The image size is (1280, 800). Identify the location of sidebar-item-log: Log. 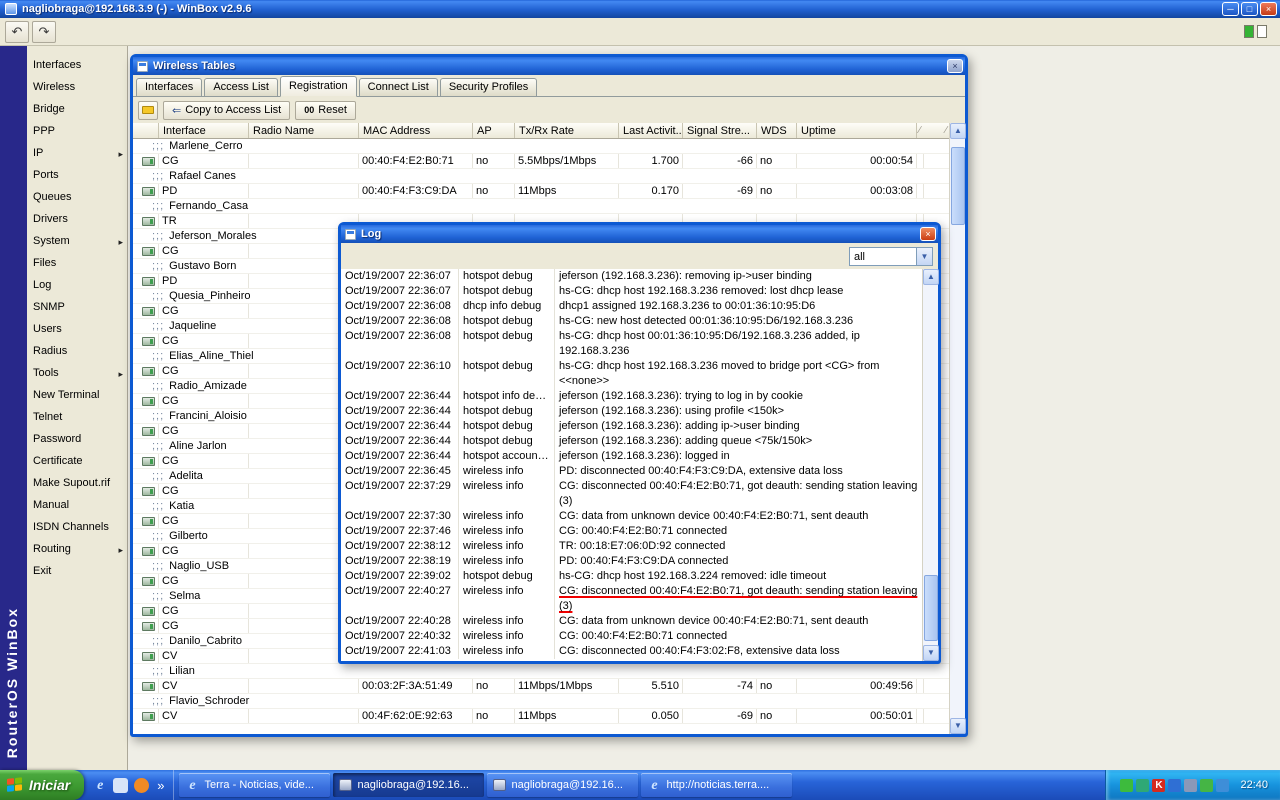
(77, 285).